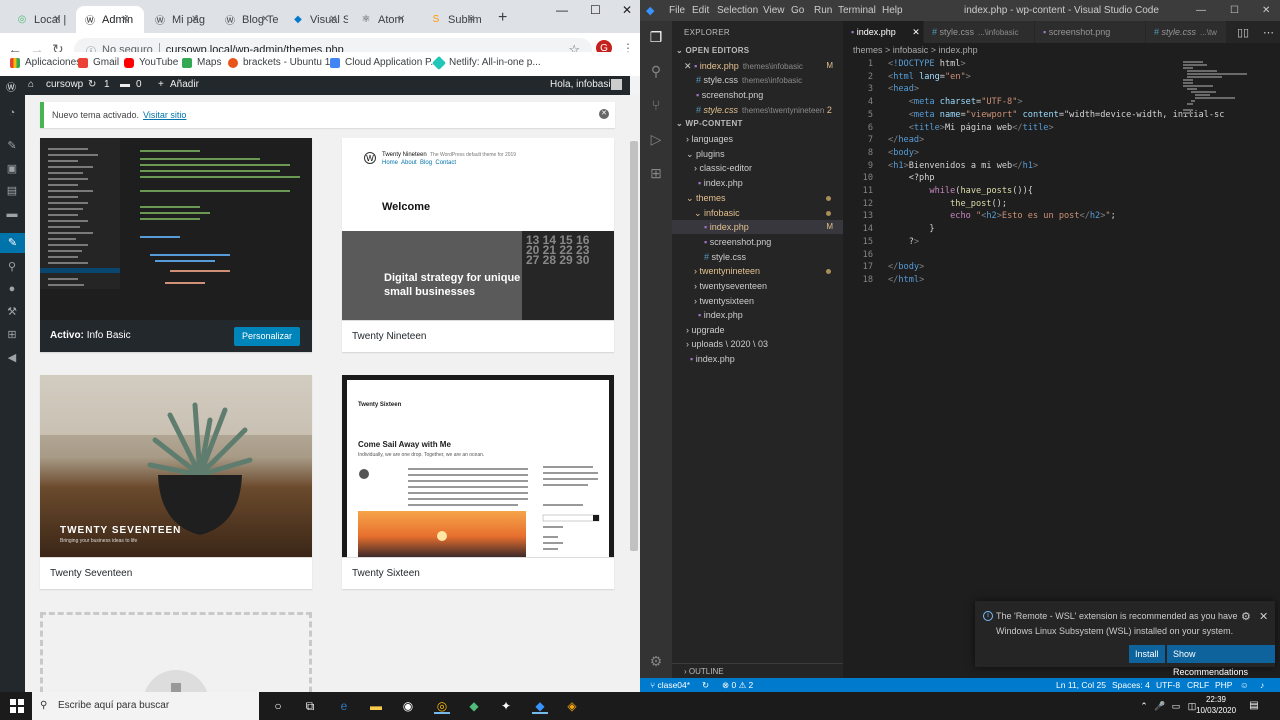 Image resolution: width=1280 pixels, height=720 pixels. What do you see at coordinates (1186, 32) in the screenshot?
I see `editor-tab-style-css-2: # style.css ...\tw` at bounding box center [1186, 32].